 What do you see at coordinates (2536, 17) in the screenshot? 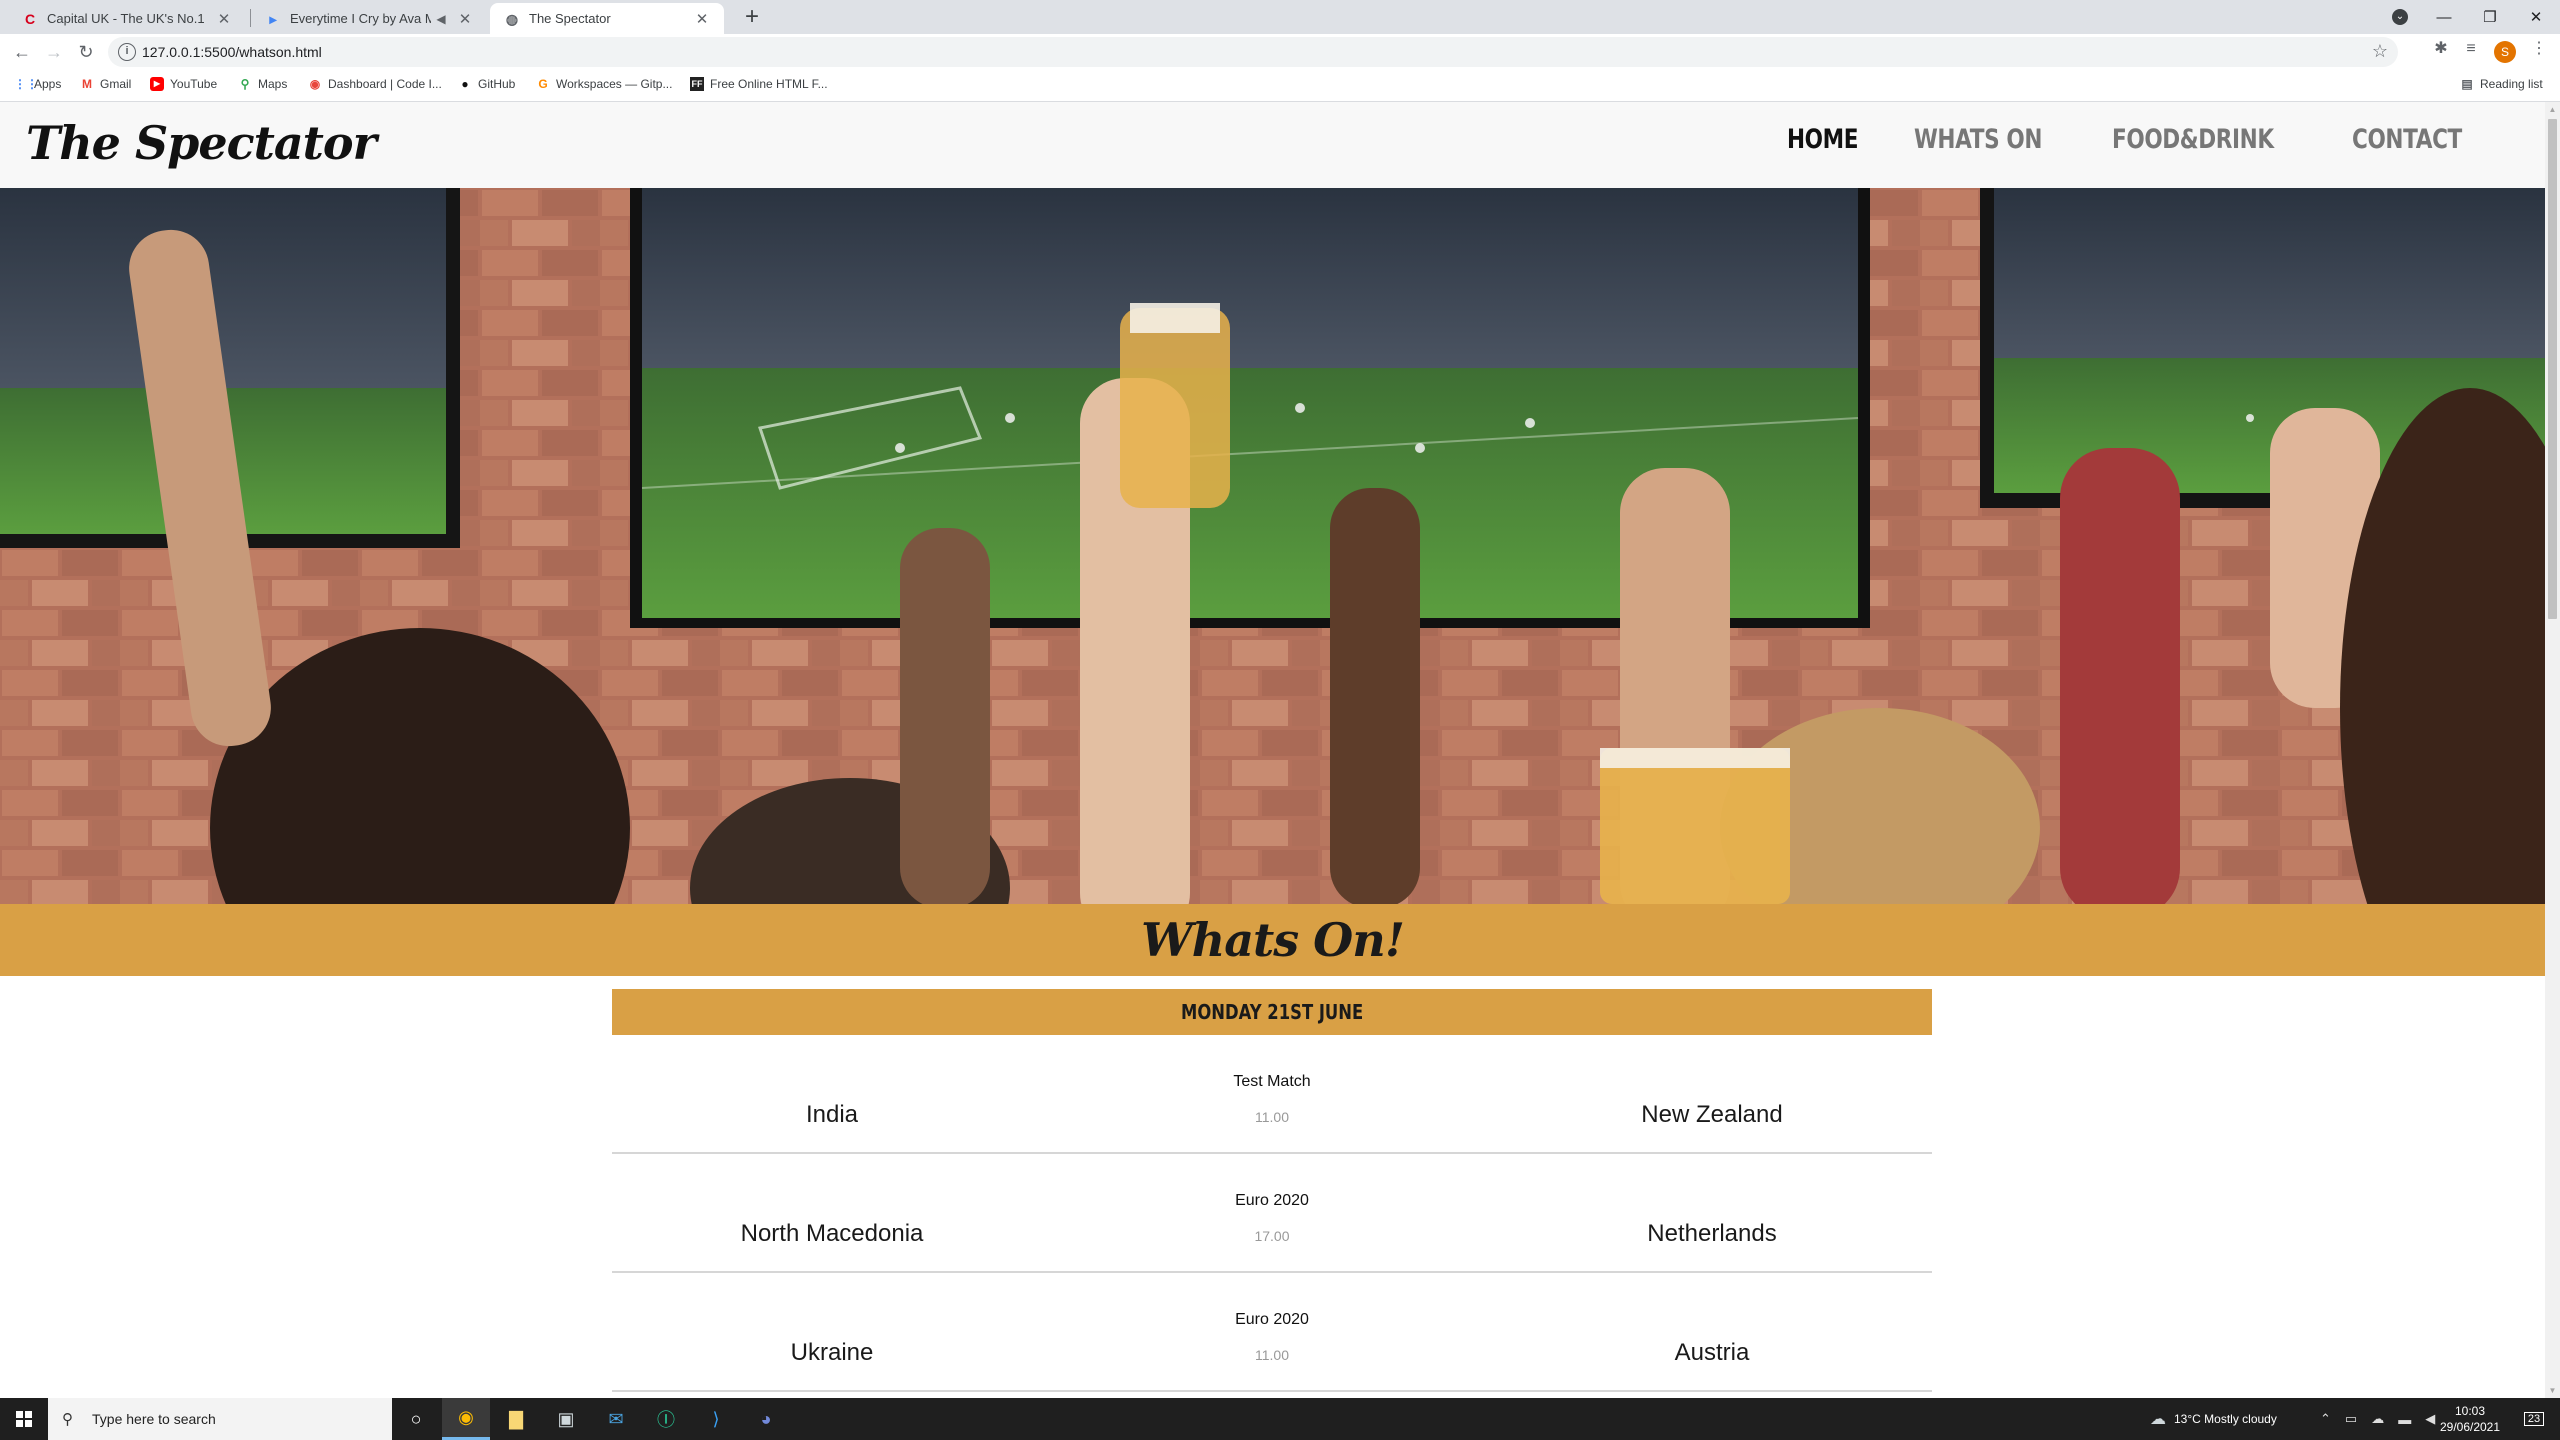
I see `close-window-icon: ✕` at bounding box center [2536, 17].